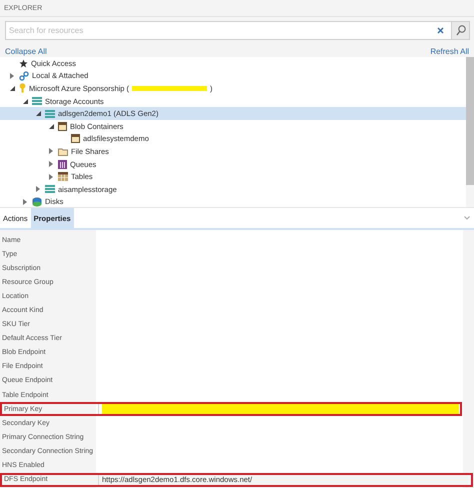 This screenshot has width=474, height=488. Describe the element at coordinates (24, 75) in the screenshot. I see `link-icon` at that location.